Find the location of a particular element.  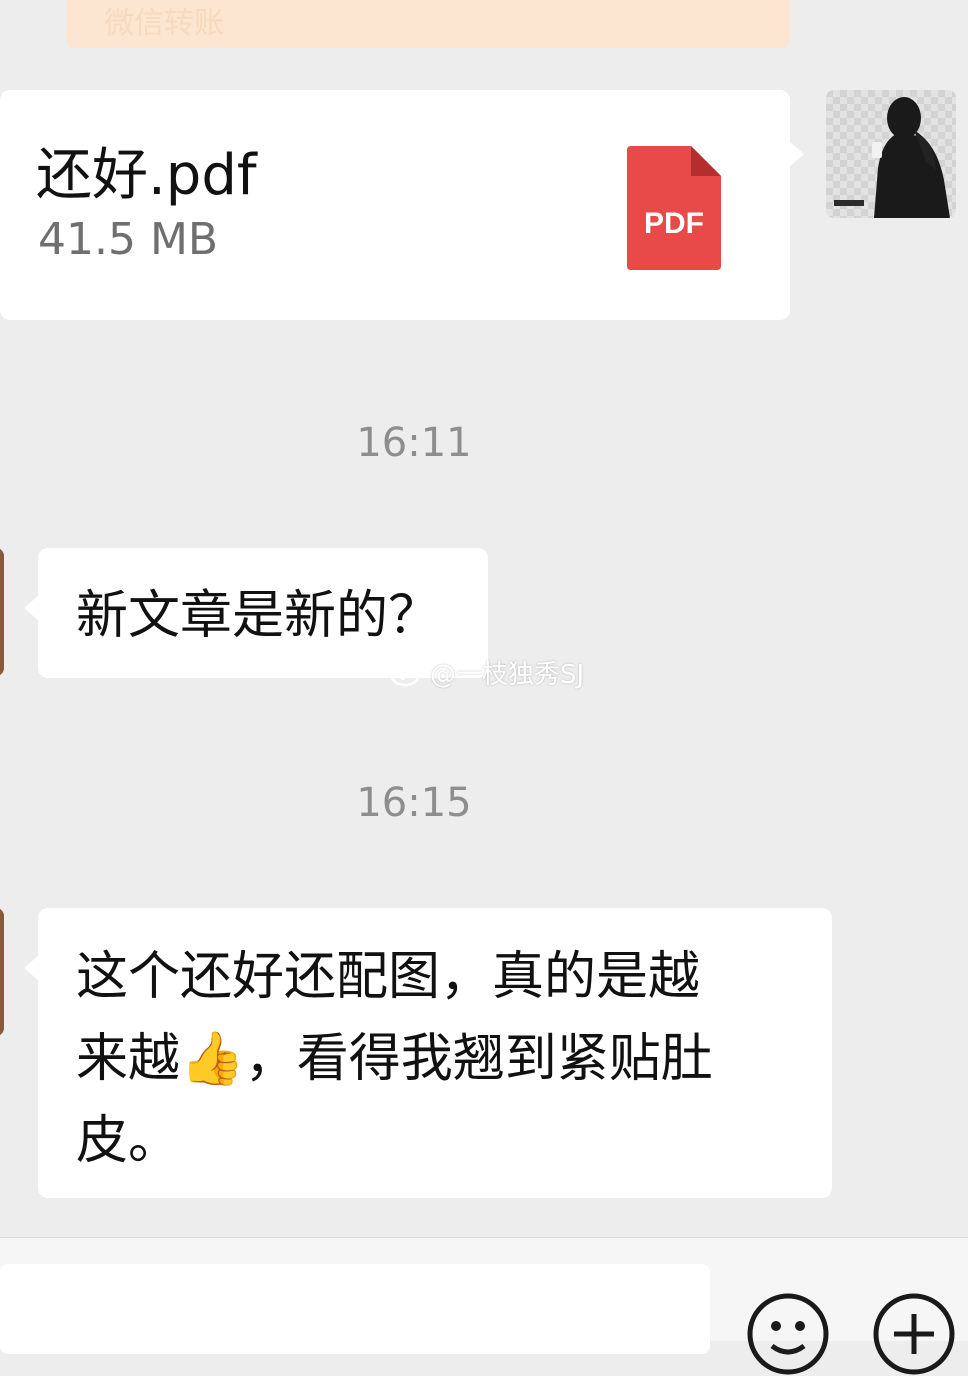

plus-icon is located at coordinates (914, 1334).